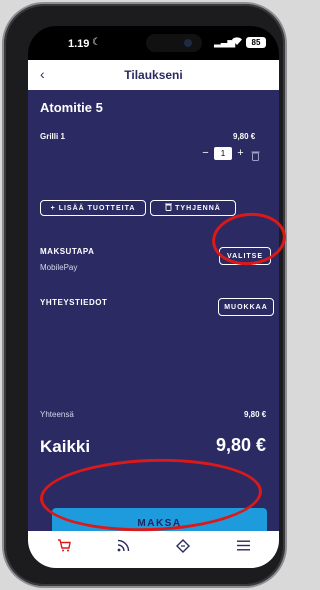 The image size is (320, 590). Describe the element at coordinates (183, 546) in the screenshot. I see `tag-icon` at that location.